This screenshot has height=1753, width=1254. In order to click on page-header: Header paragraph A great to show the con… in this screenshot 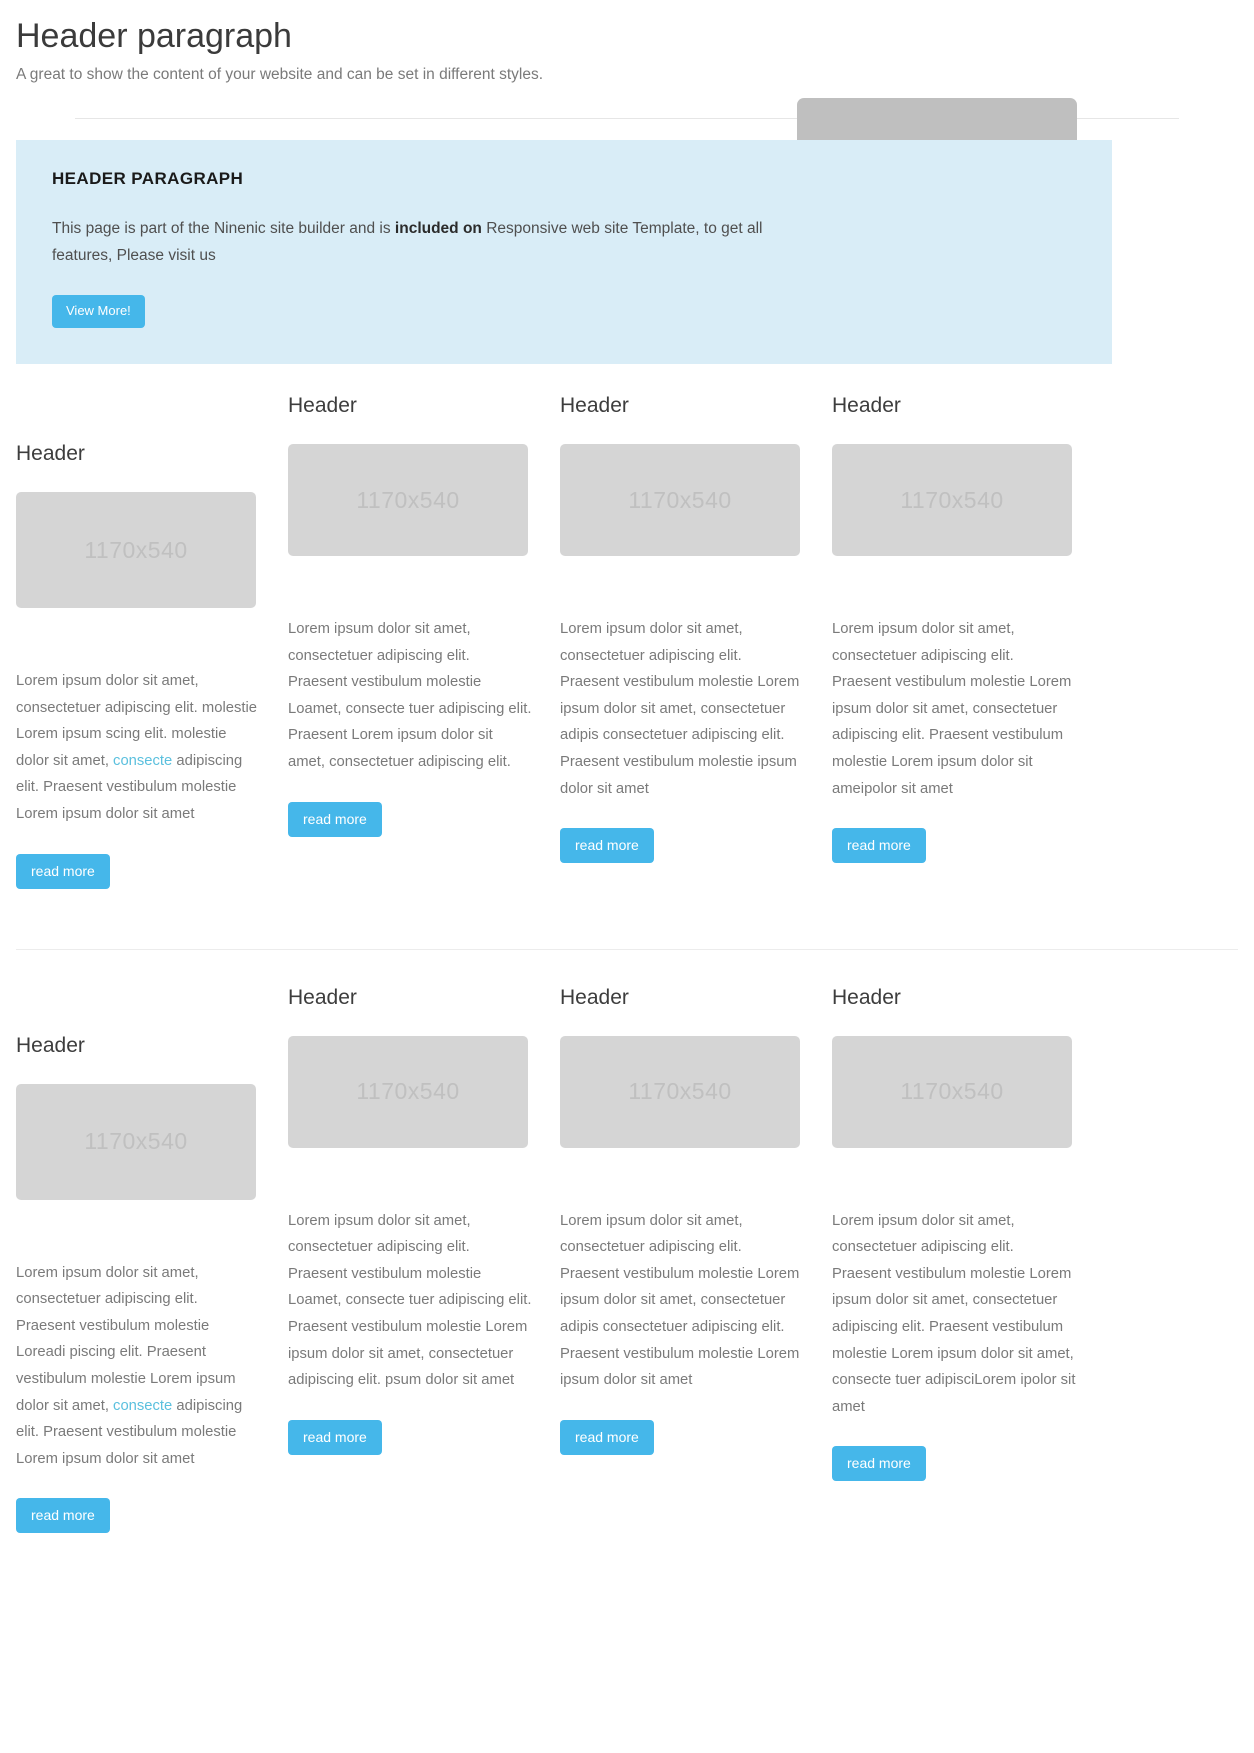, I will do `click(627, 43)`.